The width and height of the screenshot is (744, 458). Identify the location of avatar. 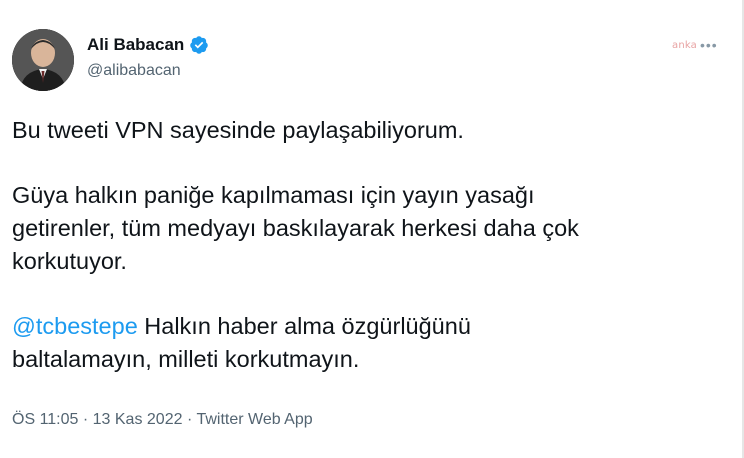
(43, 60).